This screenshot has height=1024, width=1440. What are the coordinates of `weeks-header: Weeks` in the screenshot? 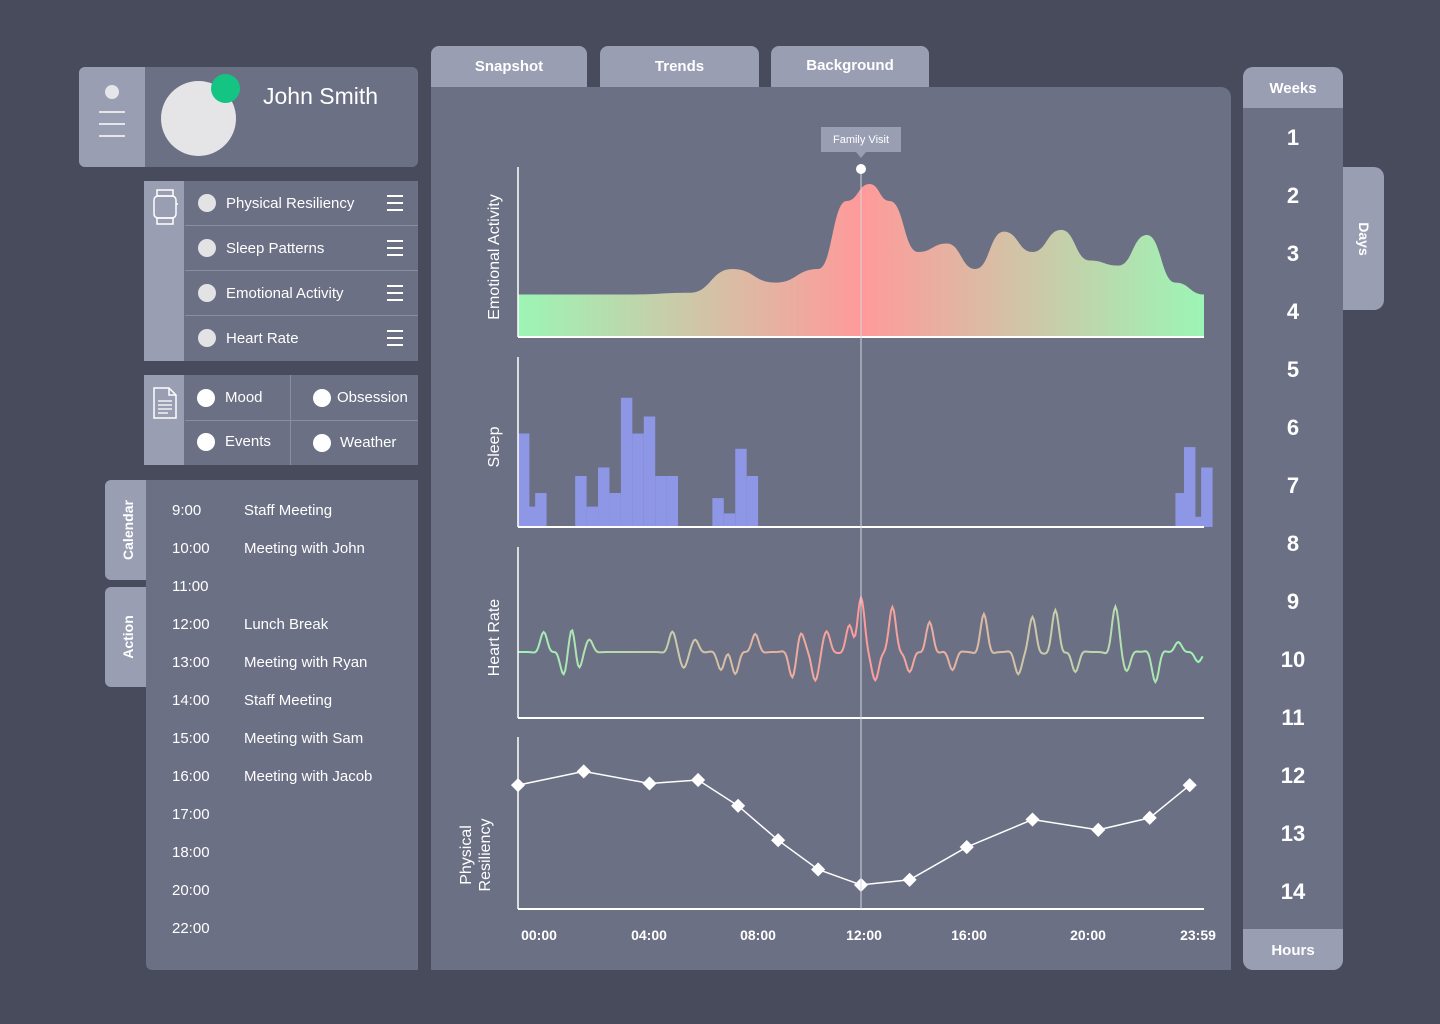 It's located at (1293, 87).